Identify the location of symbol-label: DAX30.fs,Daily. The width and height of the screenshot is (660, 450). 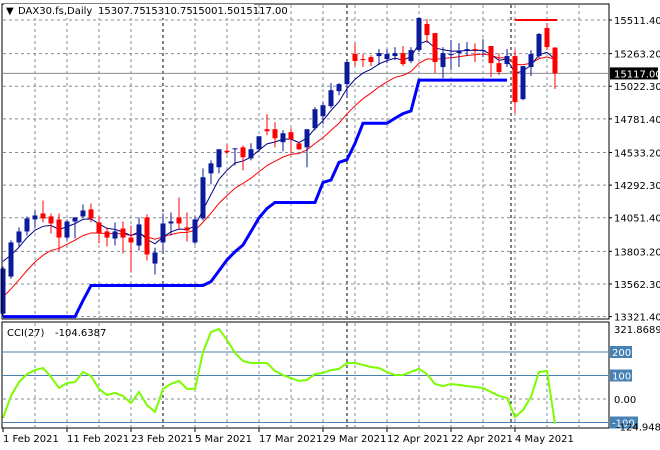
(55, 11).